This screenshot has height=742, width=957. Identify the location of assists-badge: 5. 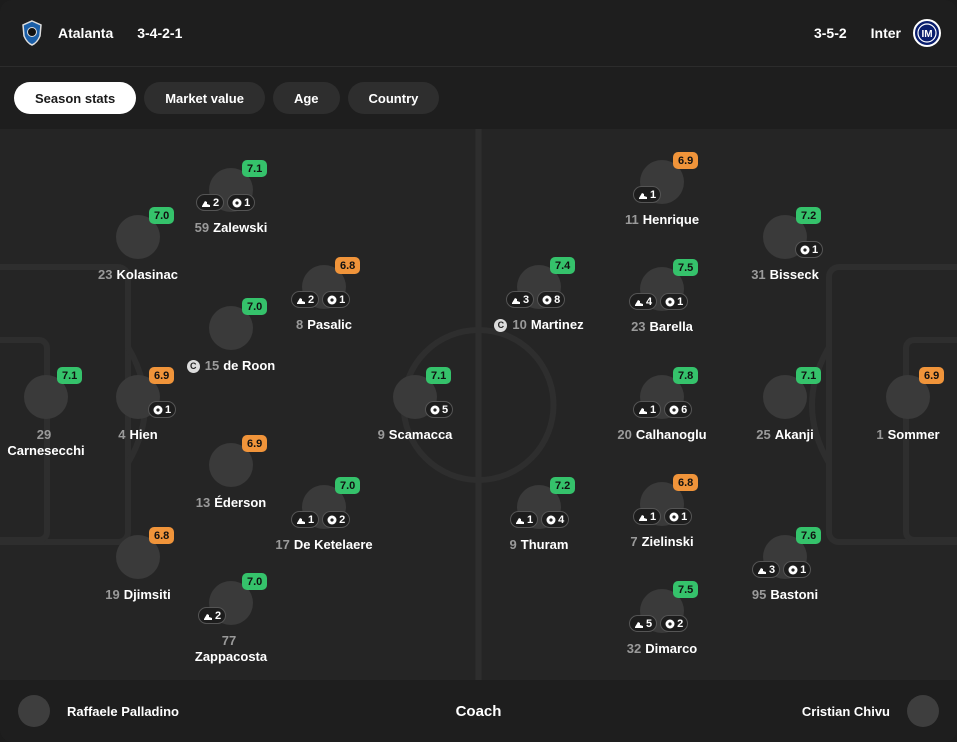
(643, 623).